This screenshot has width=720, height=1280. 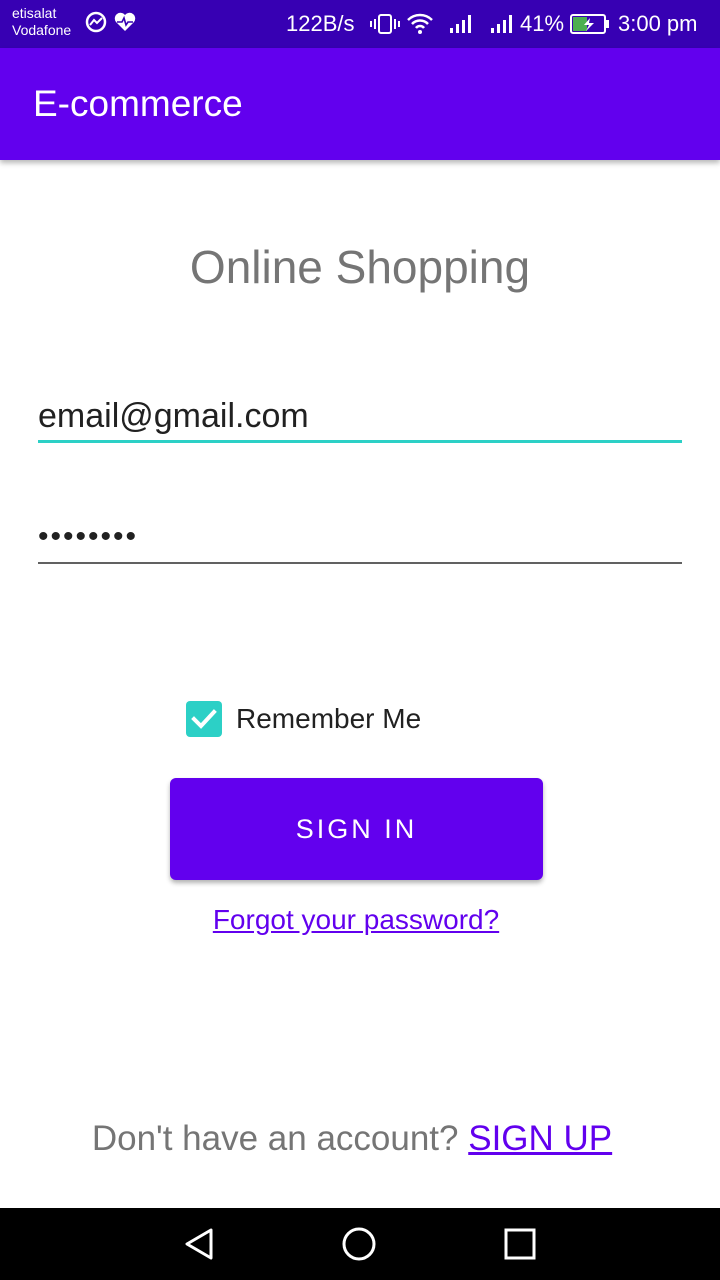 I want to click on health-heart-icon, so click(x=125, y=24).